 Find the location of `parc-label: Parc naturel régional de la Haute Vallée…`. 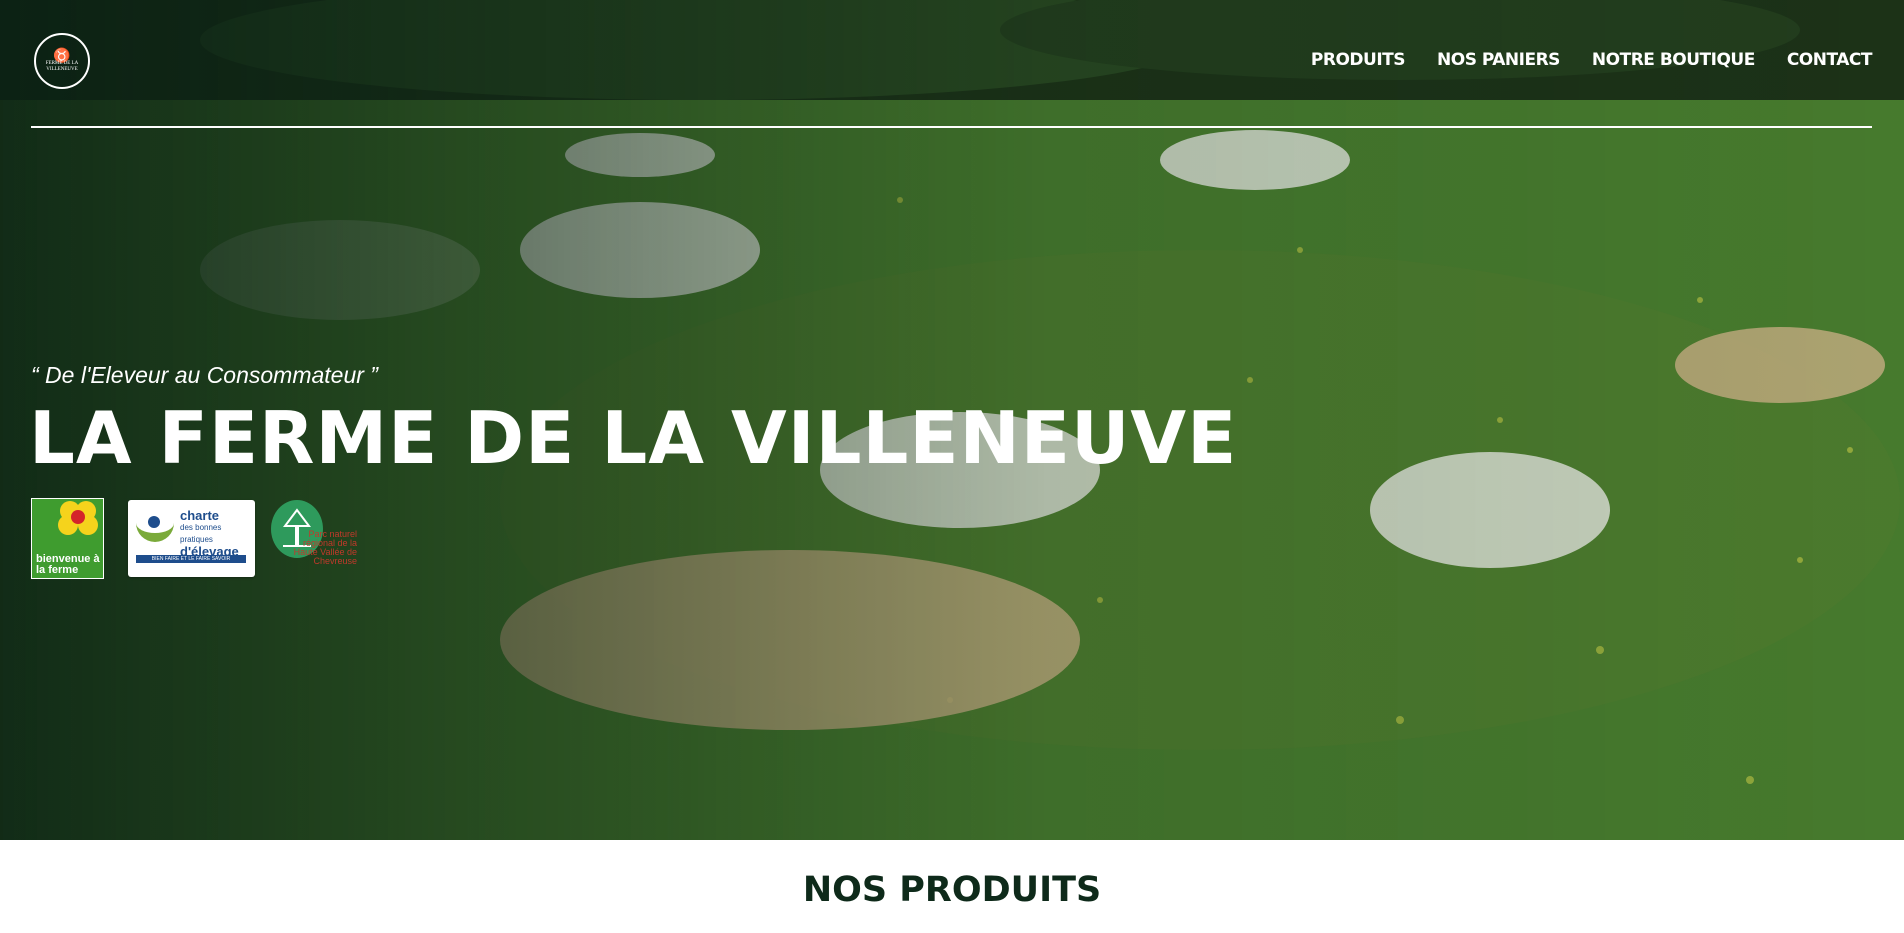

parc-label: Parc naturel régional de la Haute Vallée… is located at coordinates (325, 547).